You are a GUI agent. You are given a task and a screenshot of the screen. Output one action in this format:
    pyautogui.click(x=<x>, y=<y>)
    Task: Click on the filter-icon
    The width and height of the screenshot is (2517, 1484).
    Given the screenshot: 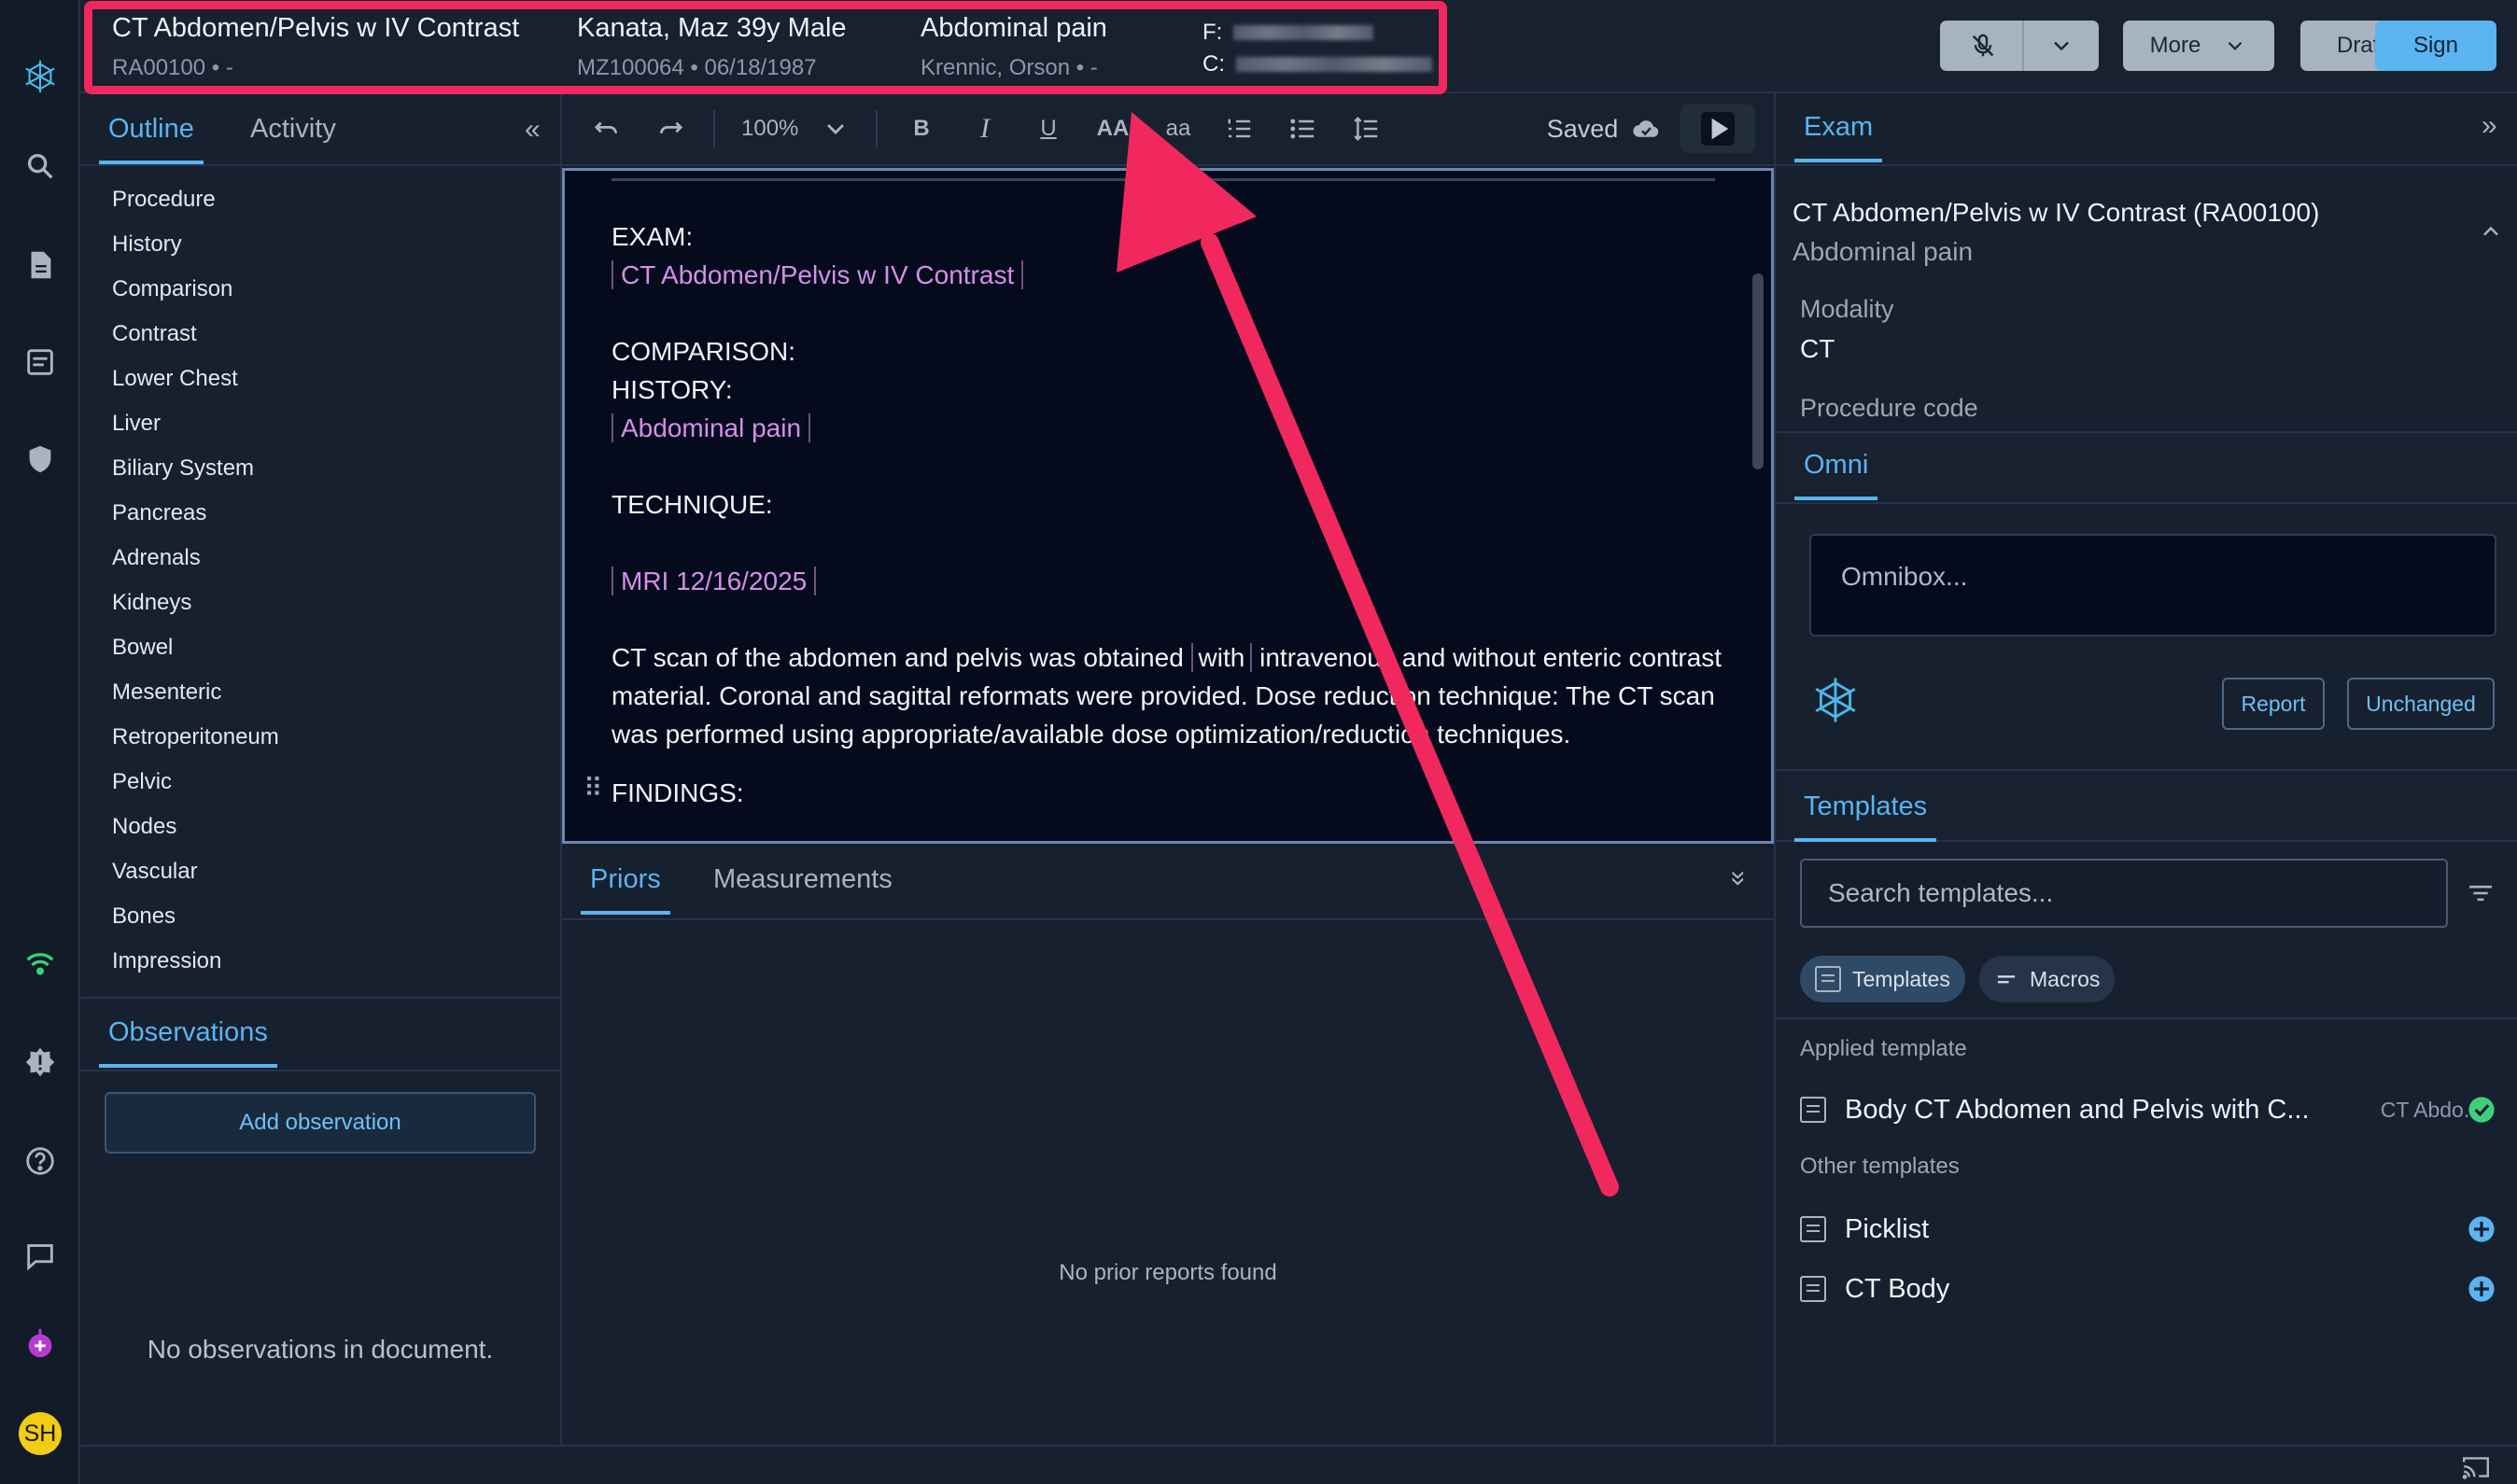 What is the action you would take?
    pyautogui.click(x=2480, y=893)
    